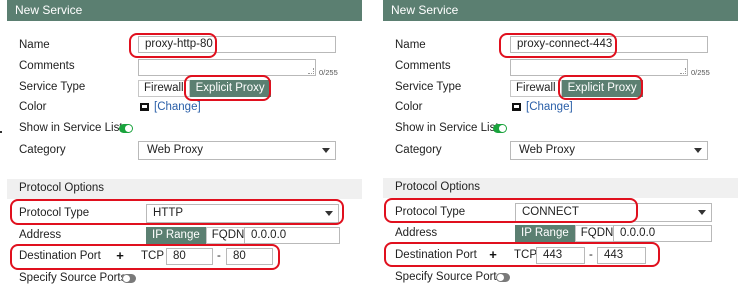 The height and width of the screenshot is (298, 750). I want to click on dest-port-low-input: 80, so click(189, 256).